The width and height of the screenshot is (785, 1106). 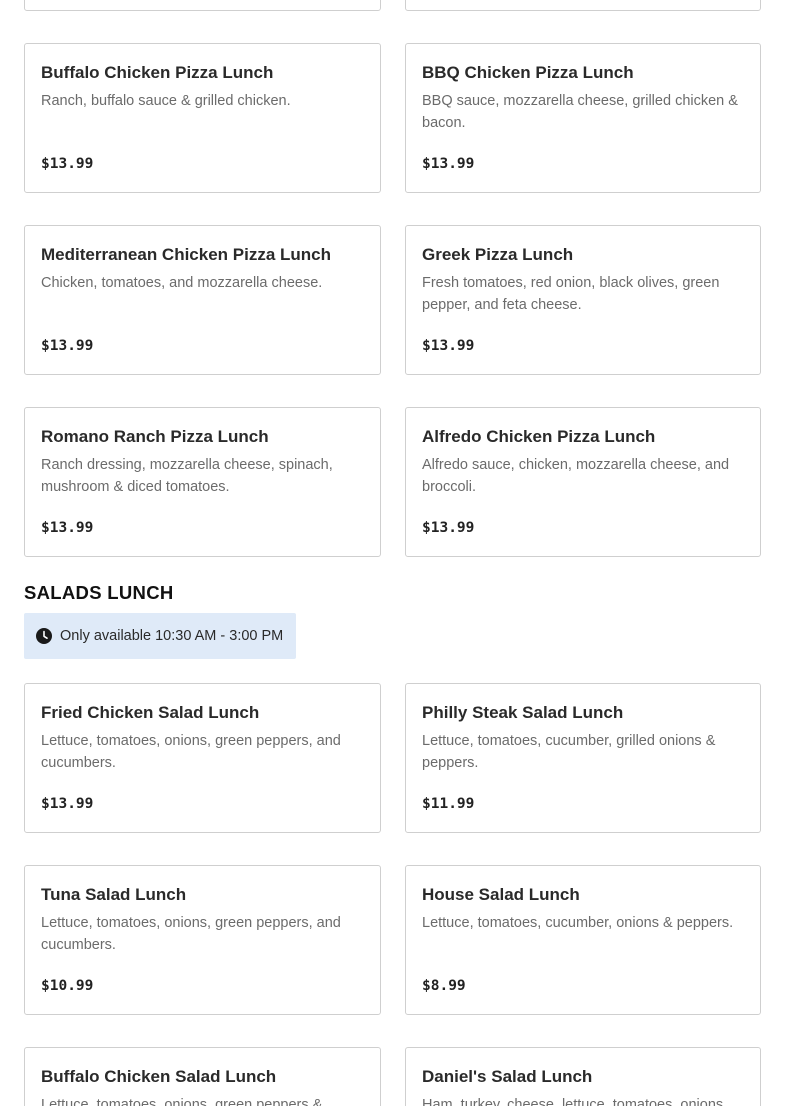 I want to click on menu-item-name: BBQ Chicken Pizza Lunch, so click(x=528, y=72).